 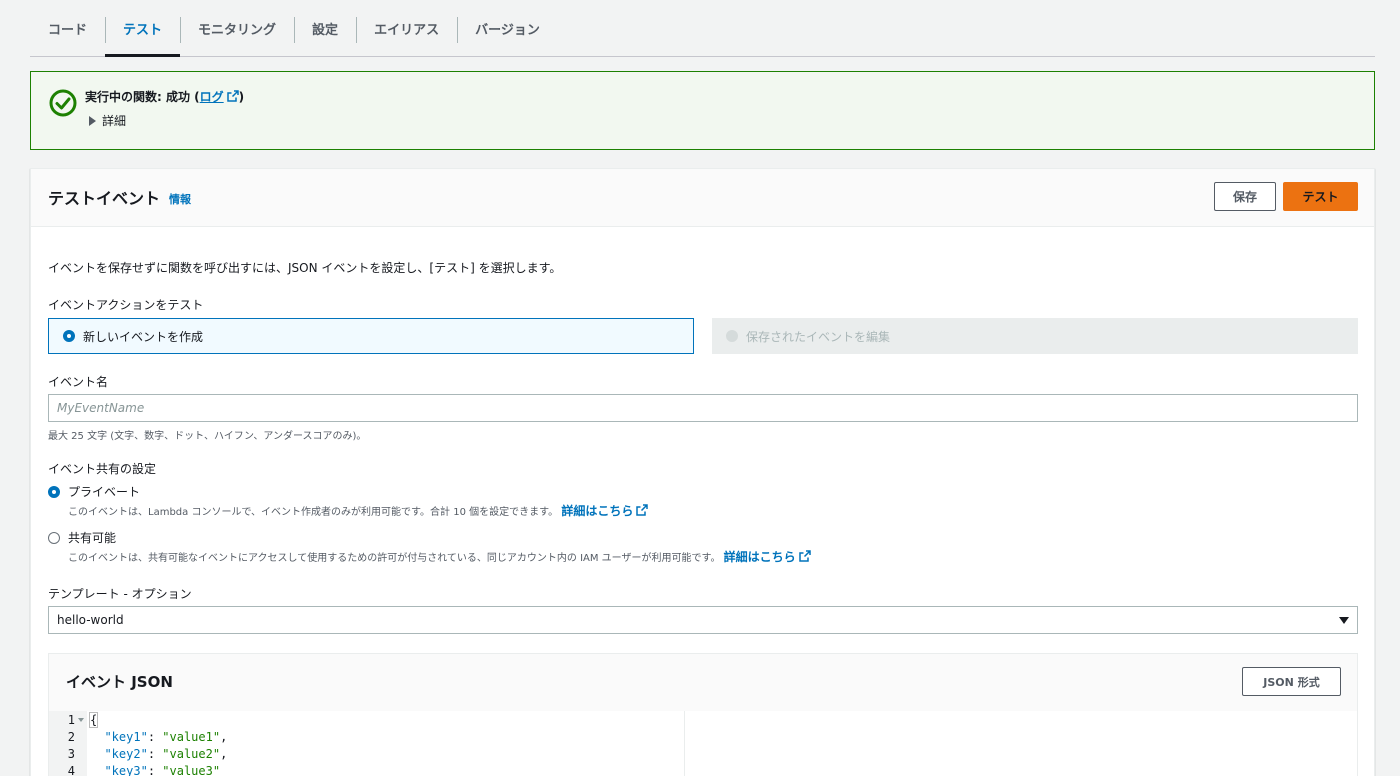 I want to click on details-label: 詳細, so click(x=114, y=121).